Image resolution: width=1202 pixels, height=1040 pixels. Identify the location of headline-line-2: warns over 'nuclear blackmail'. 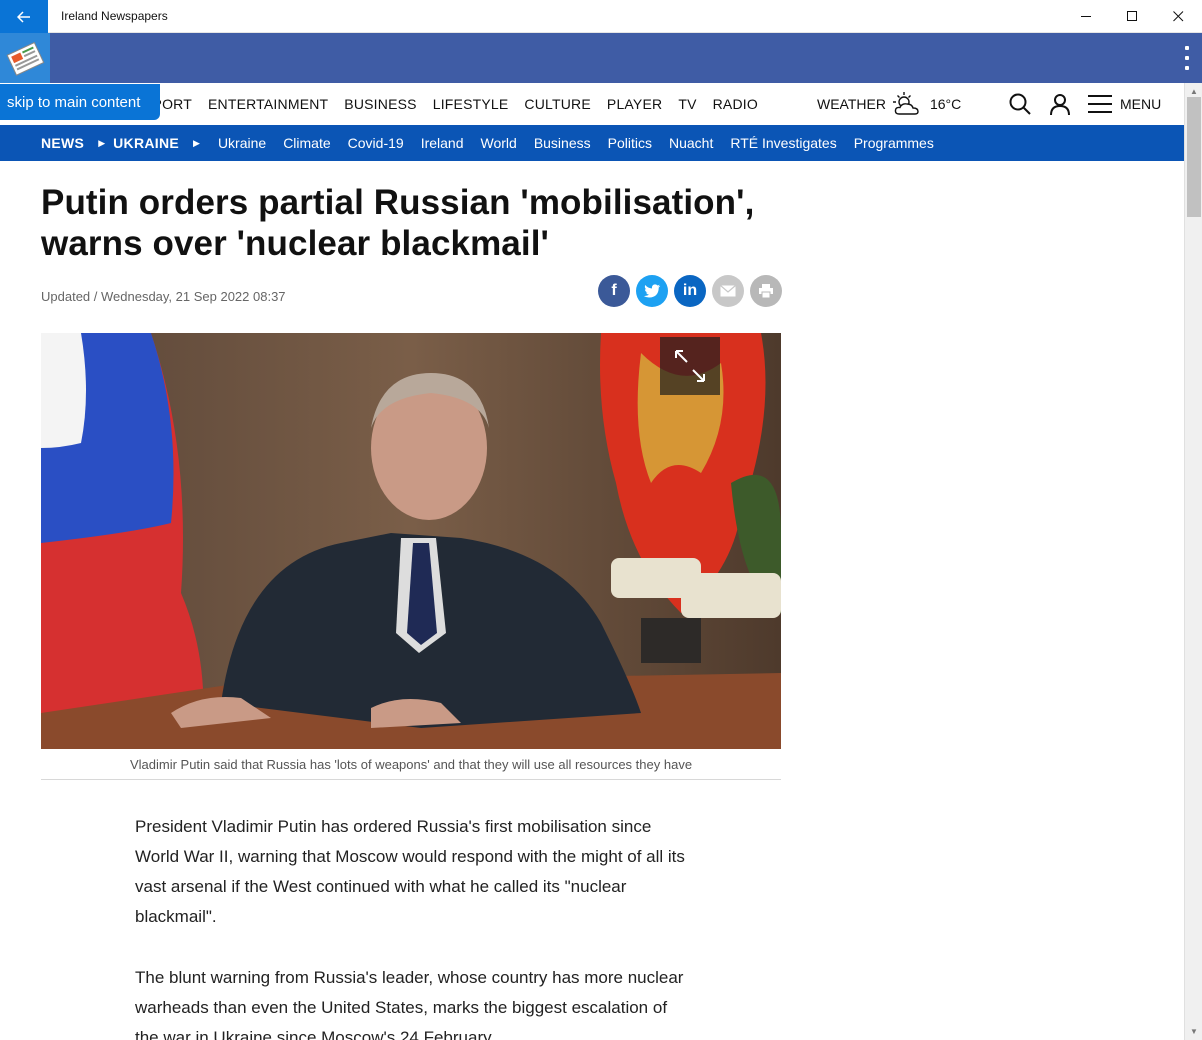
(295, 243).